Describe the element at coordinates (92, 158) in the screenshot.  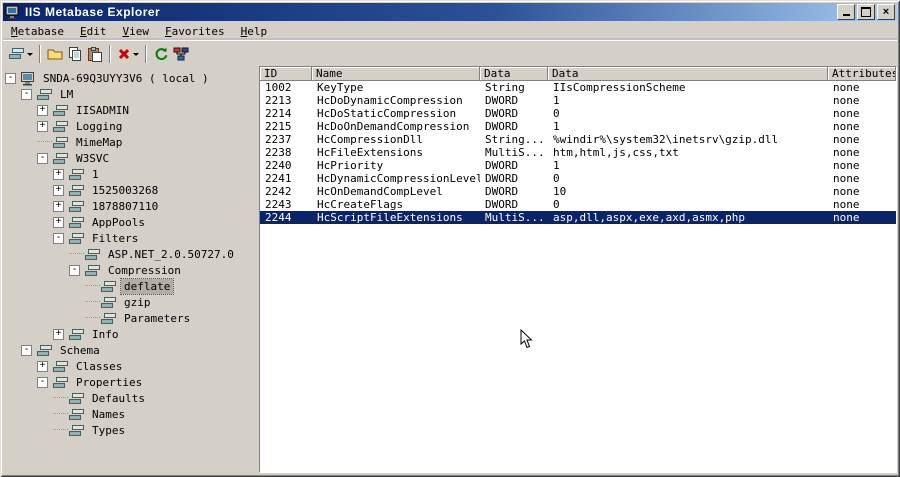
I see `tree-item-label: W3SVC` at that location.